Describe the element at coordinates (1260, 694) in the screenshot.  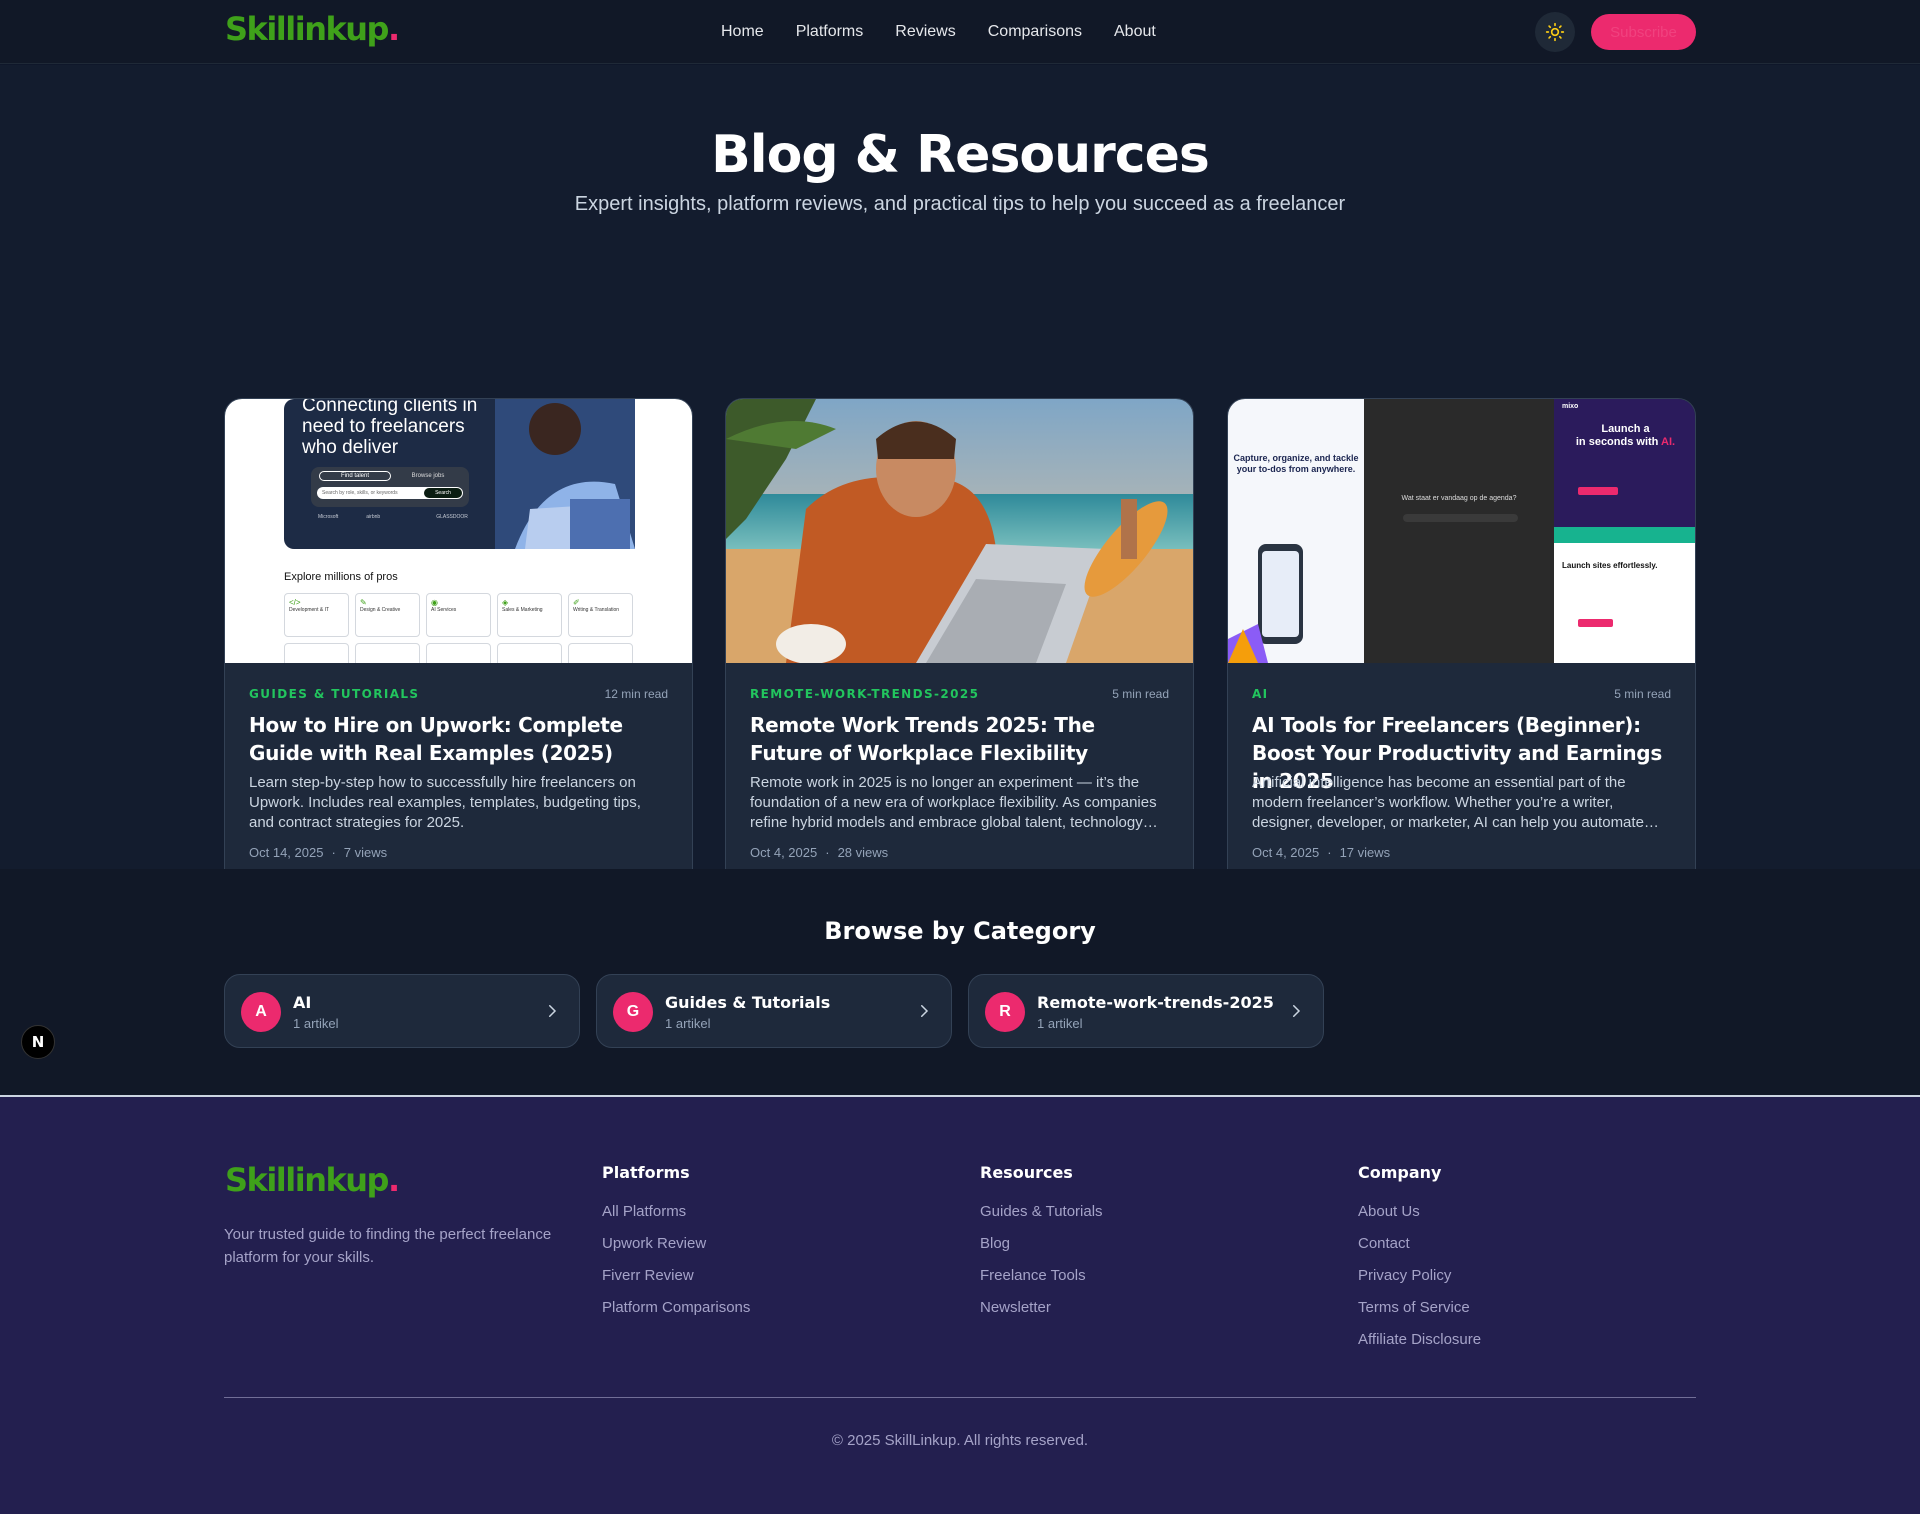
I see `post-category: AI` at that location.